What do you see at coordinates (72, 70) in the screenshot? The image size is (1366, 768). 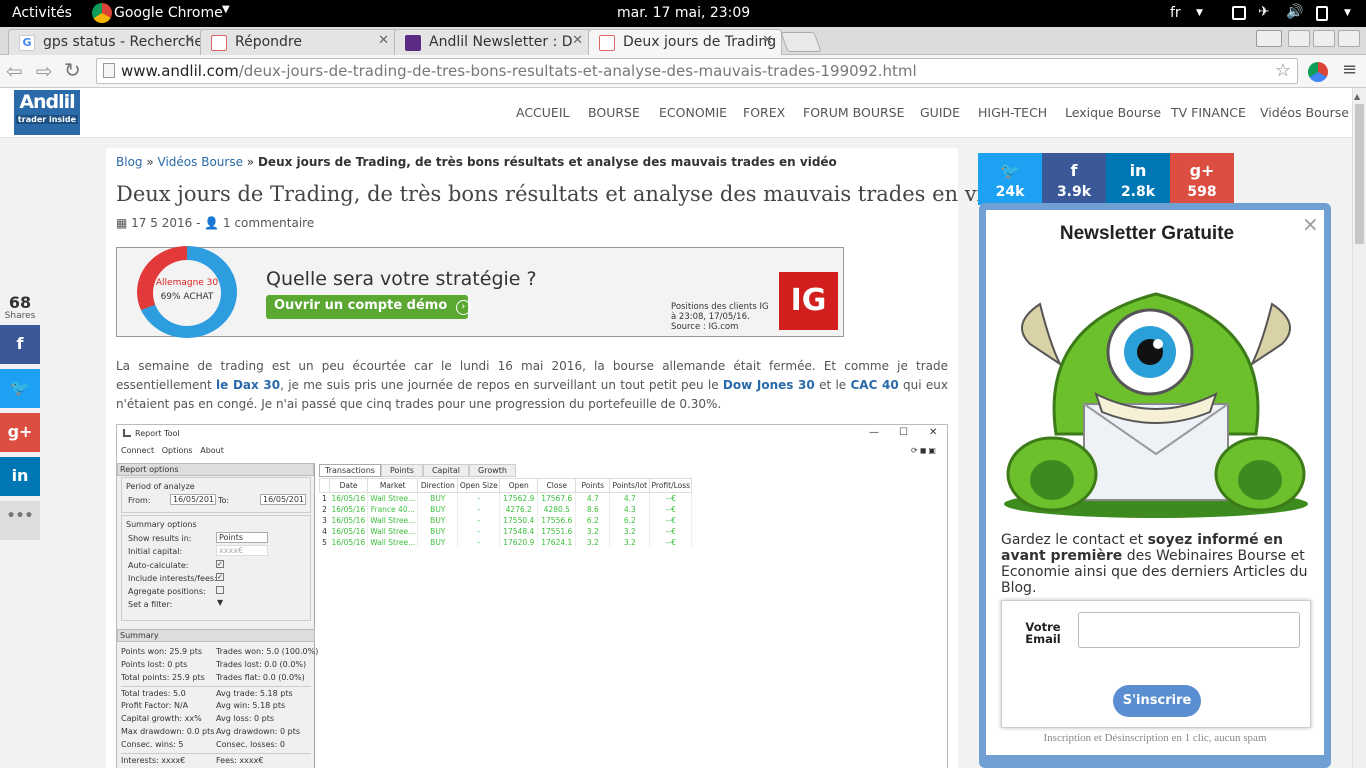 I see `reload-icon: ↻` at bounding box center [72, 70].